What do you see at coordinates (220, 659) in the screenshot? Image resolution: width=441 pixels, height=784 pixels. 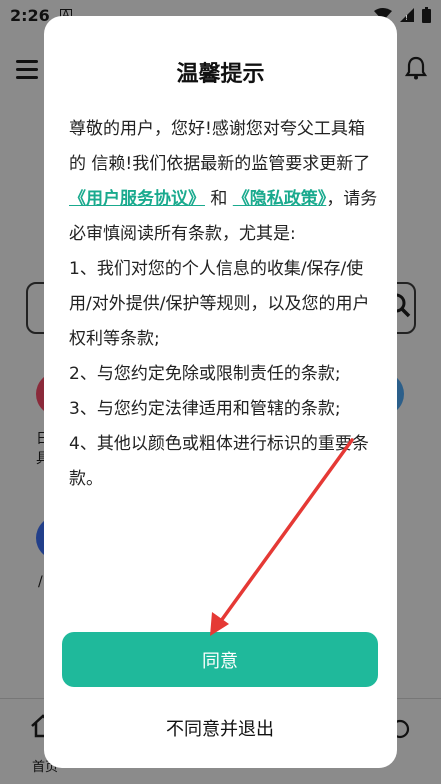 I see `agree-button: 同意` at bounding box center [220, 659].